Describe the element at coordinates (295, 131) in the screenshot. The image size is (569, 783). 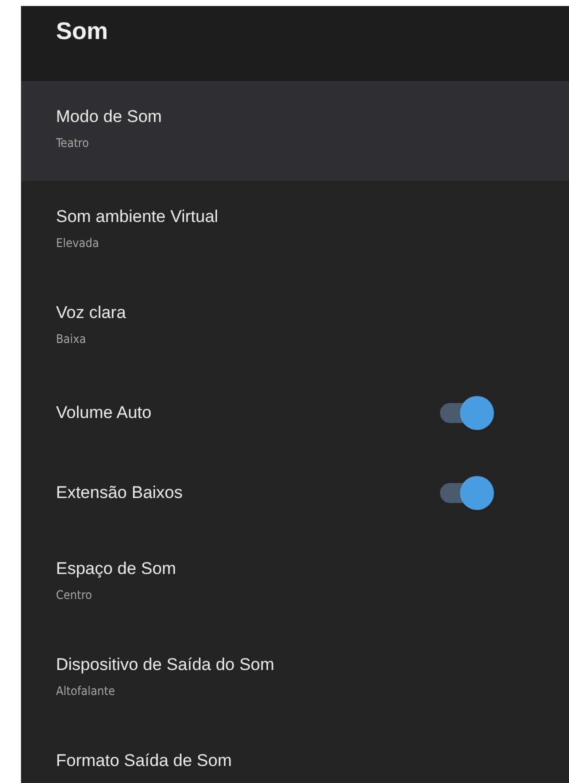
I see `settings-item: Modo de Som Teatro` at that location.